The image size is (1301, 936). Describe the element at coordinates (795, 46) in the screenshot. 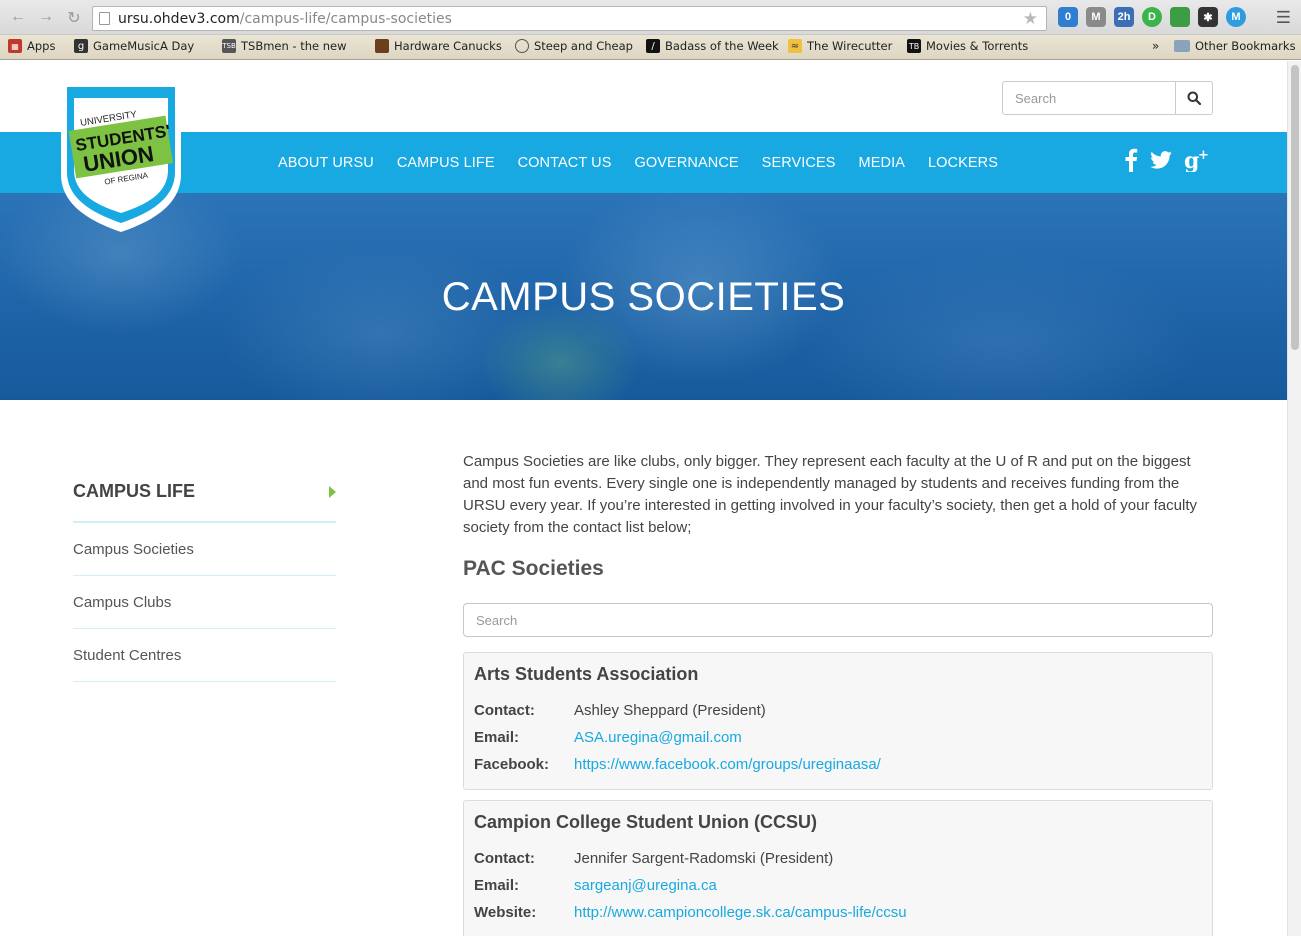

I see `bookmark-favicon: ≈` at that location.